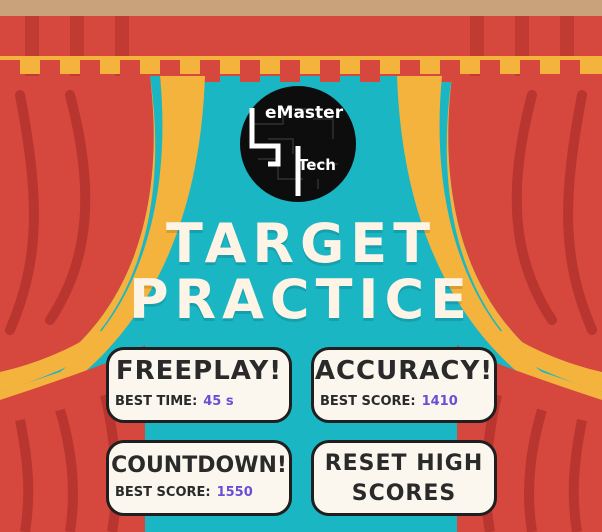 This screenshot has width=602, height=532. I want to click on accuracy-best-score: BEST SCORE: 1410, so click(389, 401).